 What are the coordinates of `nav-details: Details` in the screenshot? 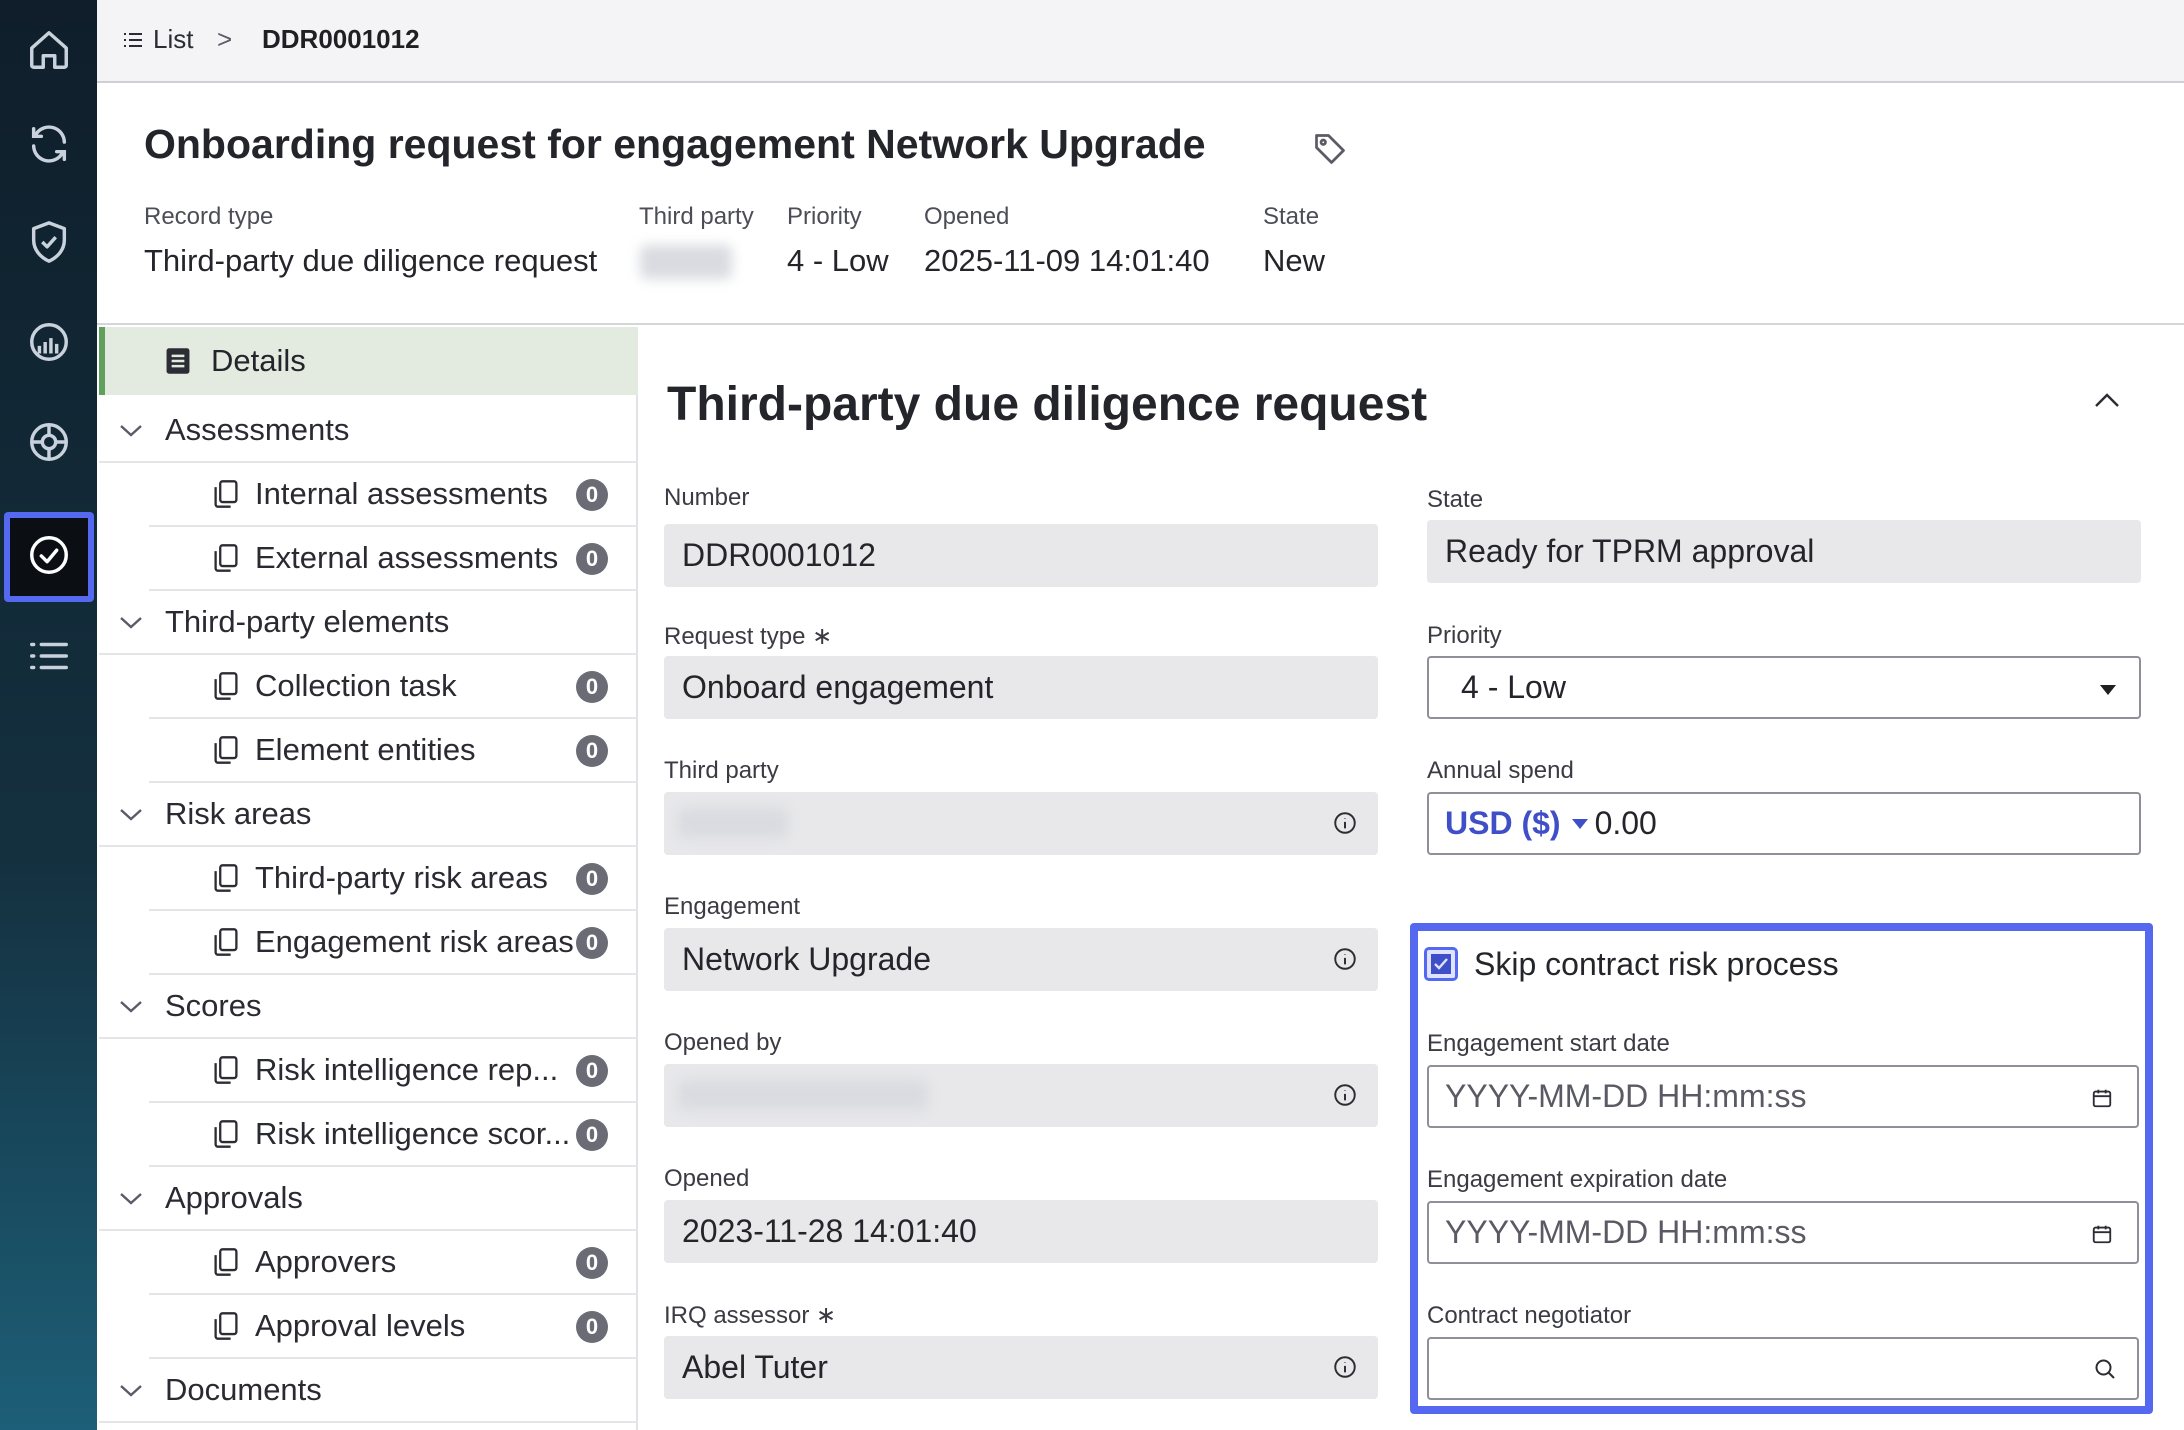 It's located at (368, 361).